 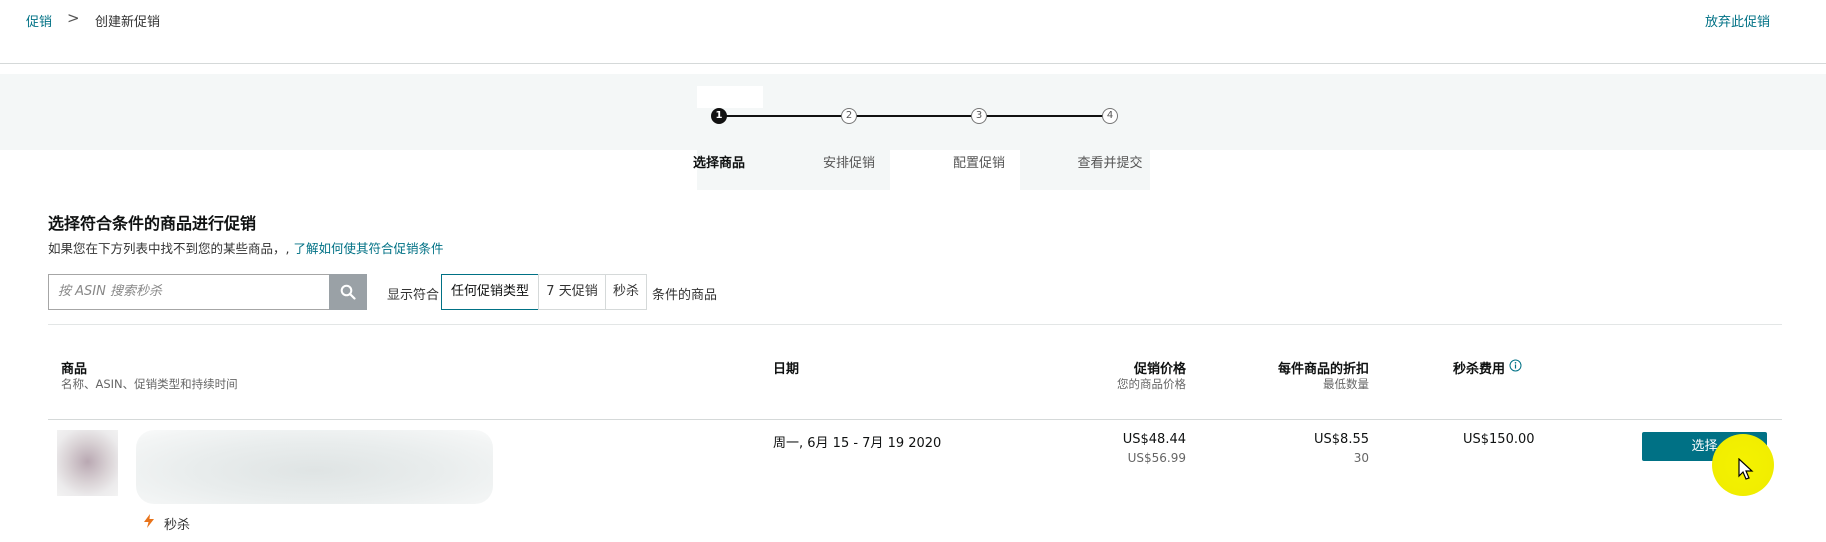 What do you see at coordinates (177, 525) in the screenshot?
I see `deal-type-label: 秒杀` at bounding box center [177, 525].